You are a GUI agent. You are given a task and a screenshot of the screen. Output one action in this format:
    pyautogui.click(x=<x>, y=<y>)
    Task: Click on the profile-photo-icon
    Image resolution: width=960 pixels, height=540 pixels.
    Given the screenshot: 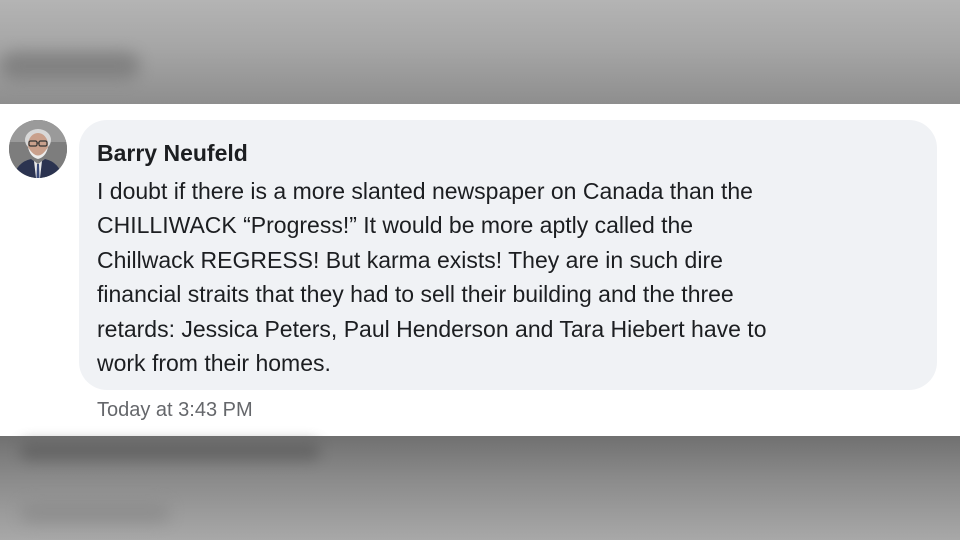 What is the action you would take?
    pyautogui.click(x=38, y=149)
    